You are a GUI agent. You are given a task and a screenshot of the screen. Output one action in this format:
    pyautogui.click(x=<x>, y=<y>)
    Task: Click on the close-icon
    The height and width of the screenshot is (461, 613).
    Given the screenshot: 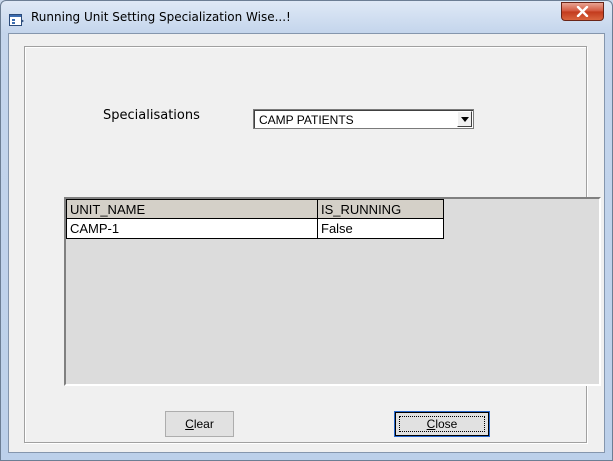 What is the action you would take?
    pyautogui.click(x=582, y=11)
    